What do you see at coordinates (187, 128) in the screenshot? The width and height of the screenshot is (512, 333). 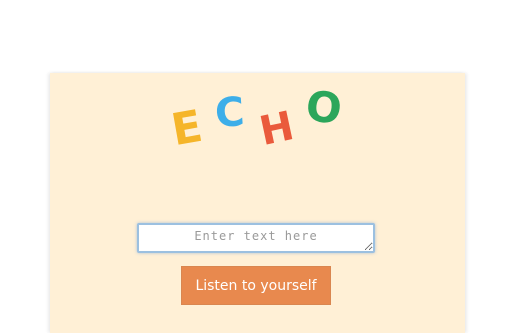 I see `logo-letter-e: E` at bounding box center [187, 128].